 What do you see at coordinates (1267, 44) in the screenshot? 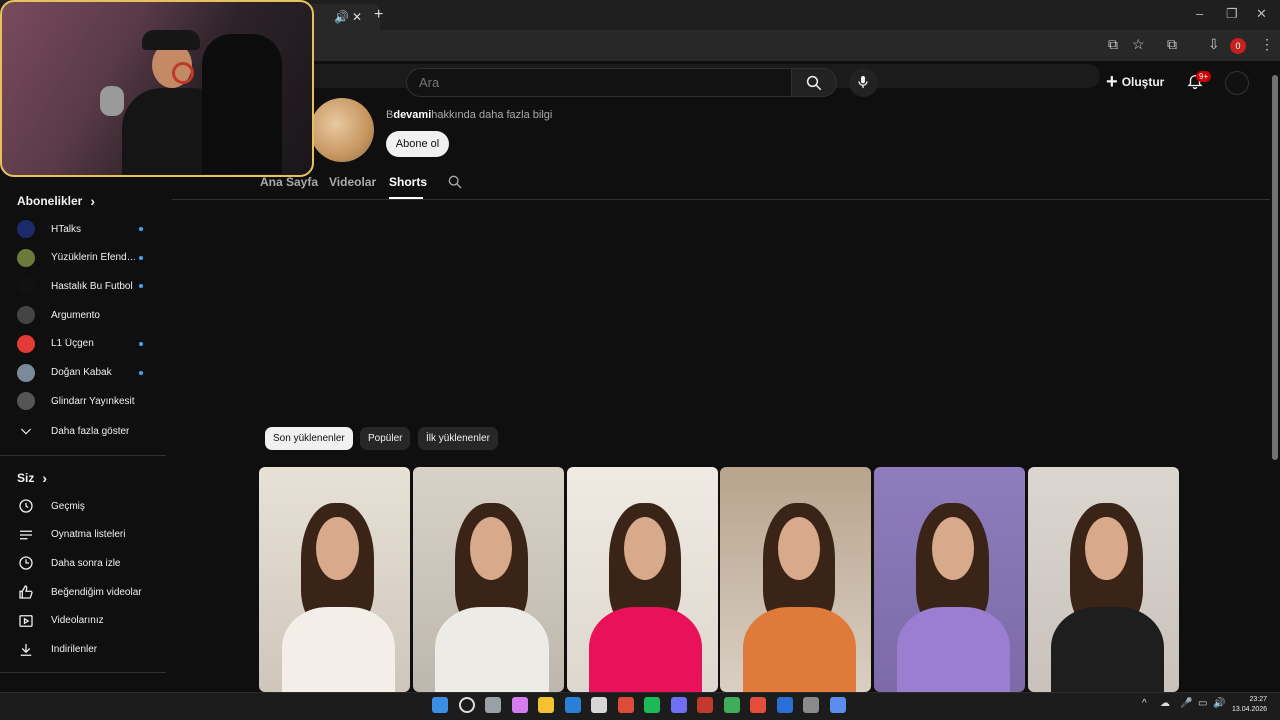
I see `browser-menu-icon: ⋮` at bounding box center [1267, 44].